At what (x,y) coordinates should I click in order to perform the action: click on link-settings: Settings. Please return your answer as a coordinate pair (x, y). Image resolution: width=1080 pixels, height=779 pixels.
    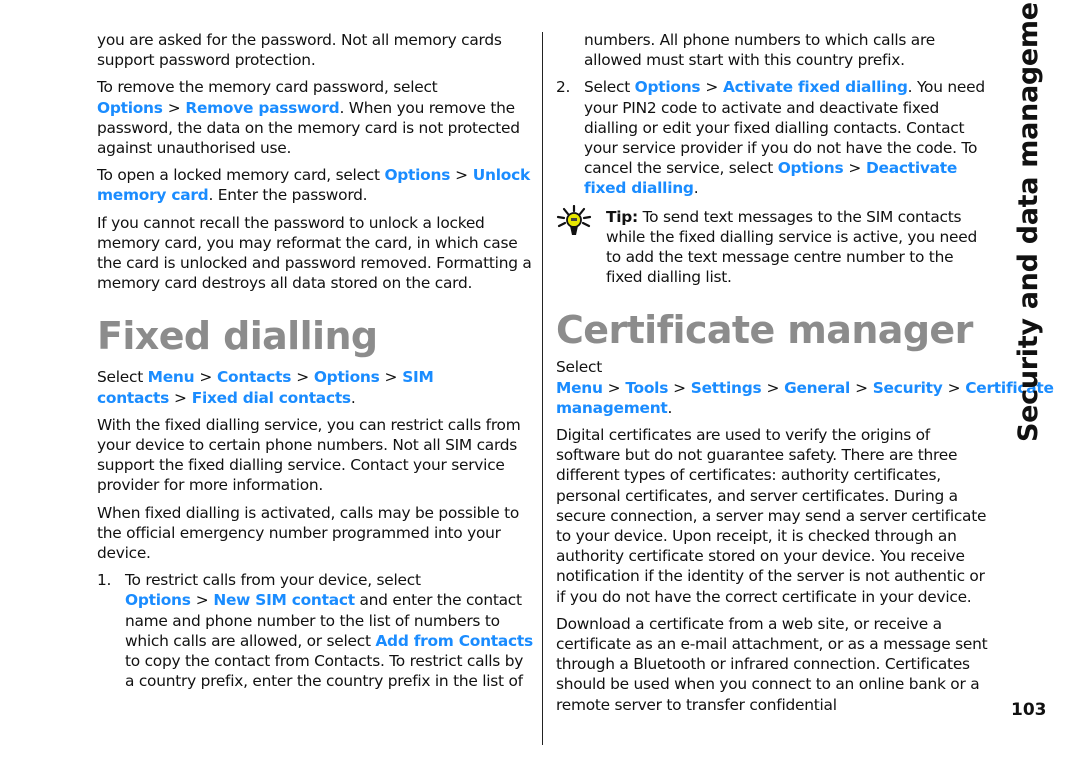
    Looking at the image, I should click on (726, 388).